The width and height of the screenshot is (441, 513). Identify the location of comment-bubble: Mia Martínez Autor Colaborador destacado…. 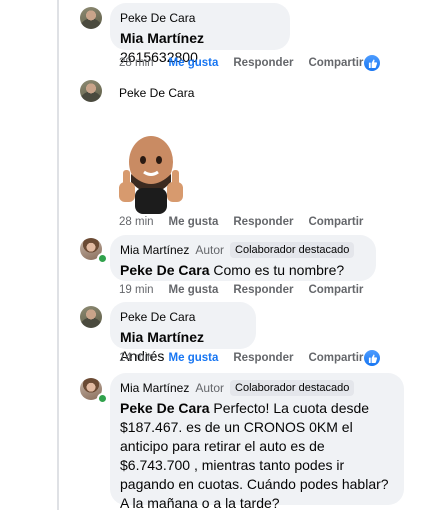
(243, 258).